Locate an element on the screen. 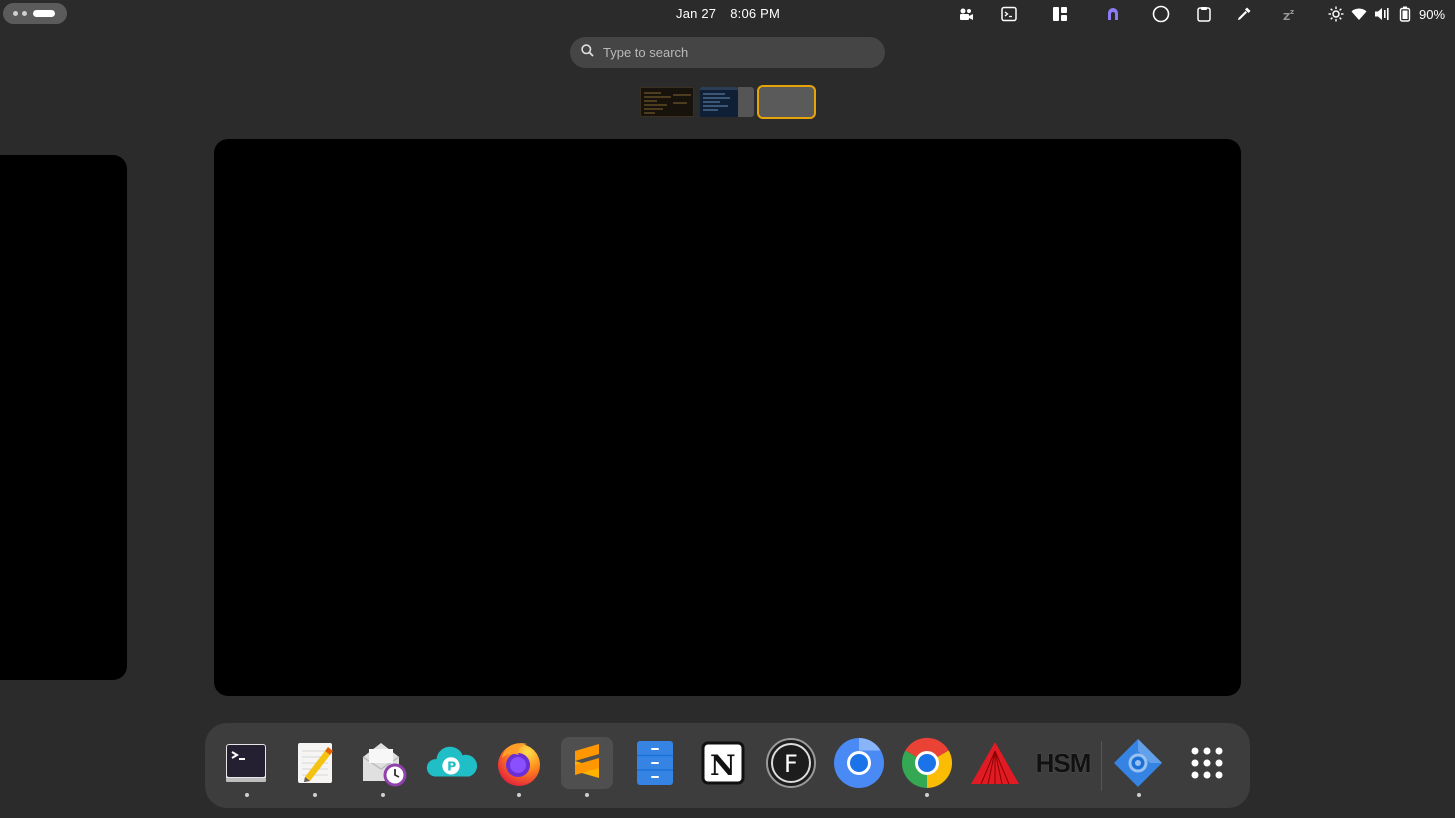  sleep-icon: Zz is located at coordinates (1290, 14).